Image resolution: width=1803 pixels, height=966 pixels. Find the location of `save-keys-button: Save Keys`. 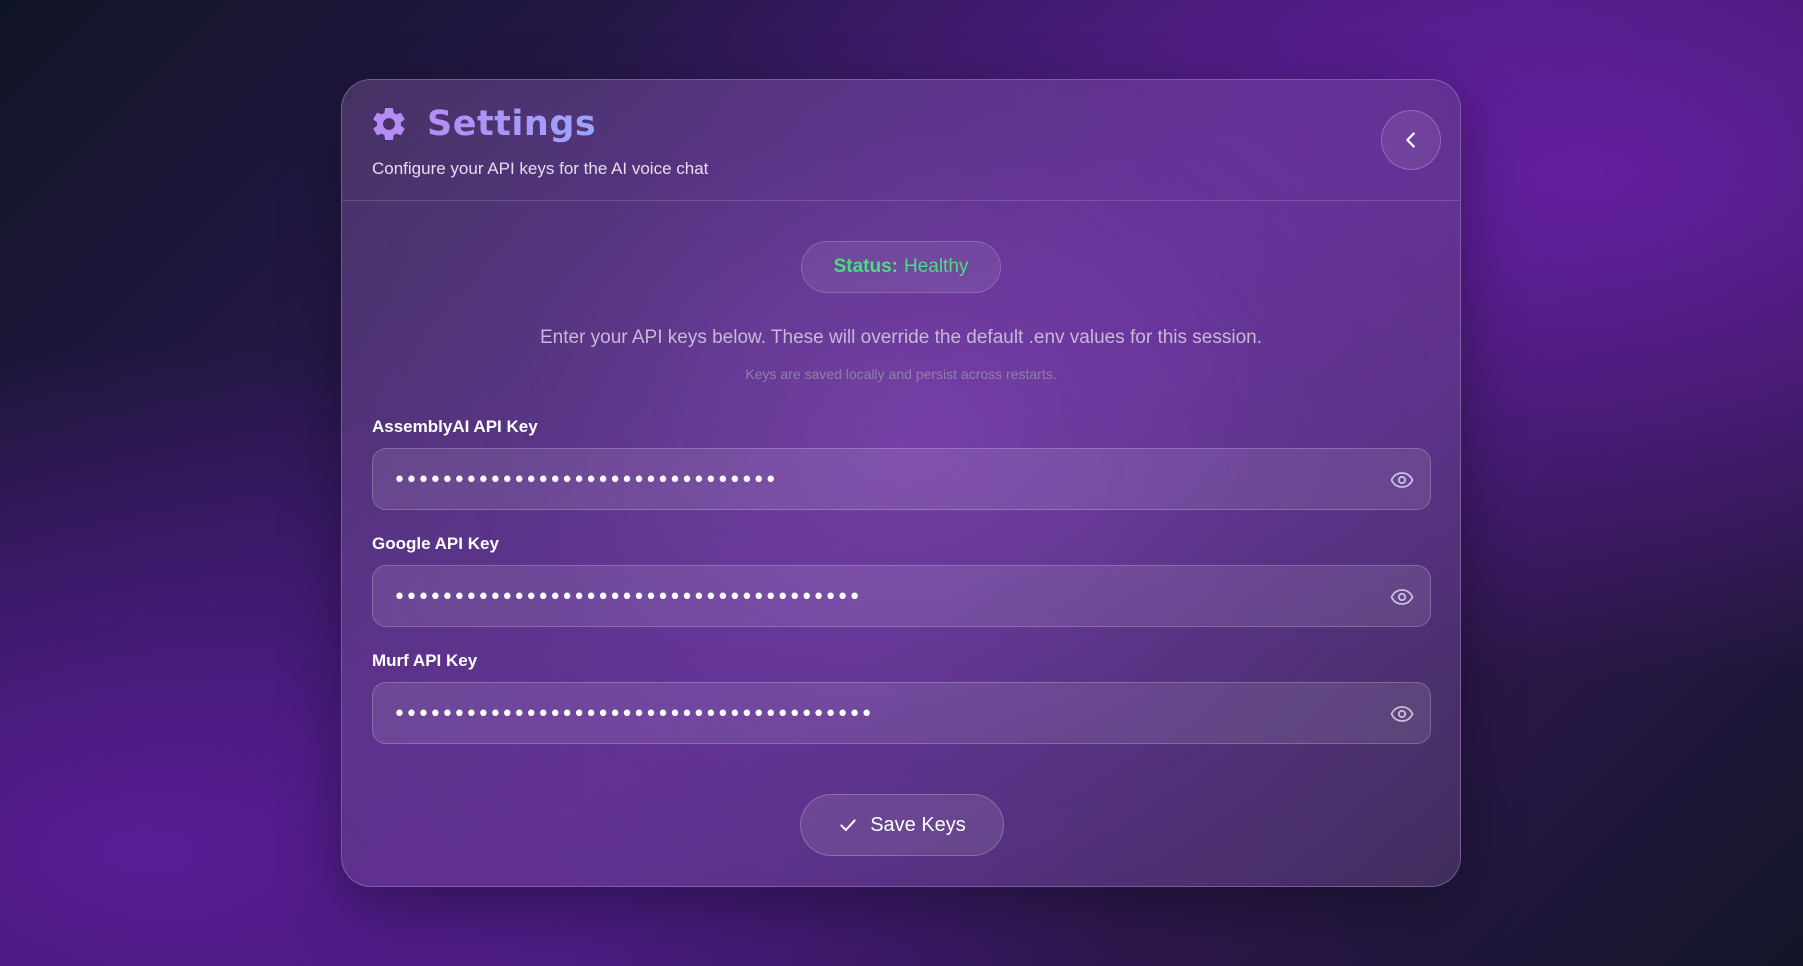

save-keys-button: Save Keys is located at coordinates (902, 825).